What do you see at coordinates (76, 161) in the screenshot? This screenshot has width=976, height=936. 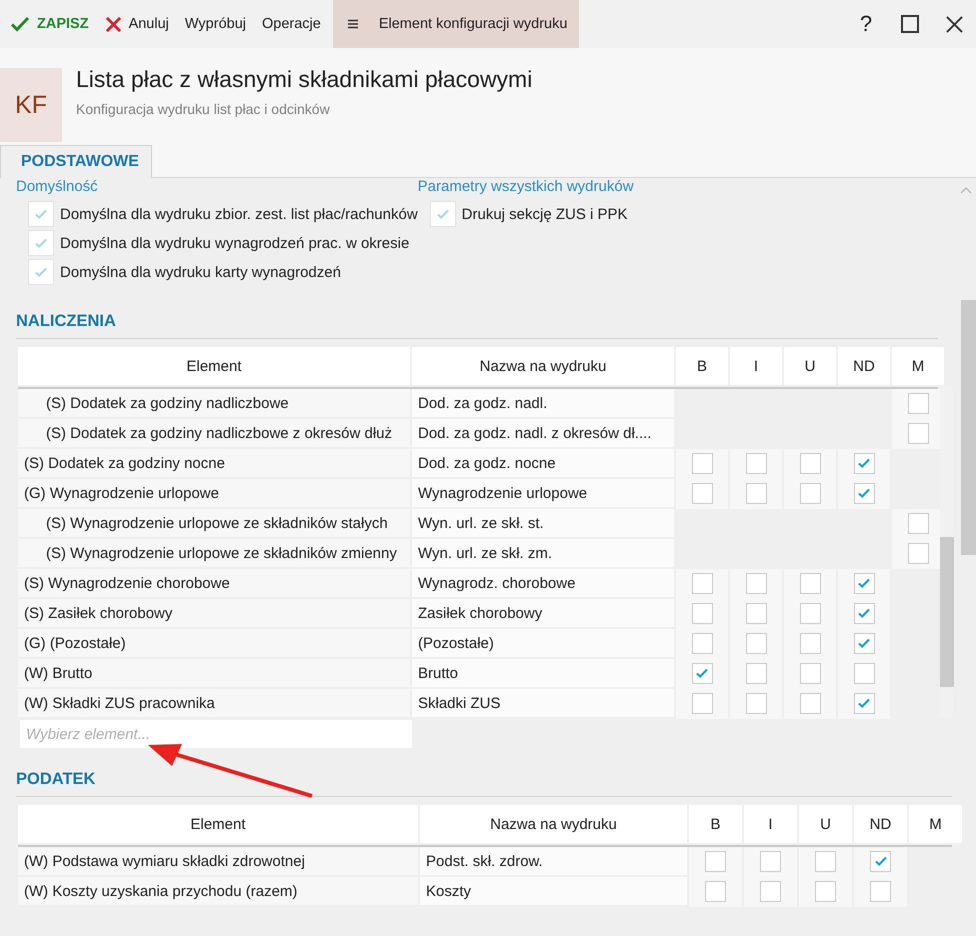 I see `tab: PODSTAWOWE` at bounding box center [76, 161].